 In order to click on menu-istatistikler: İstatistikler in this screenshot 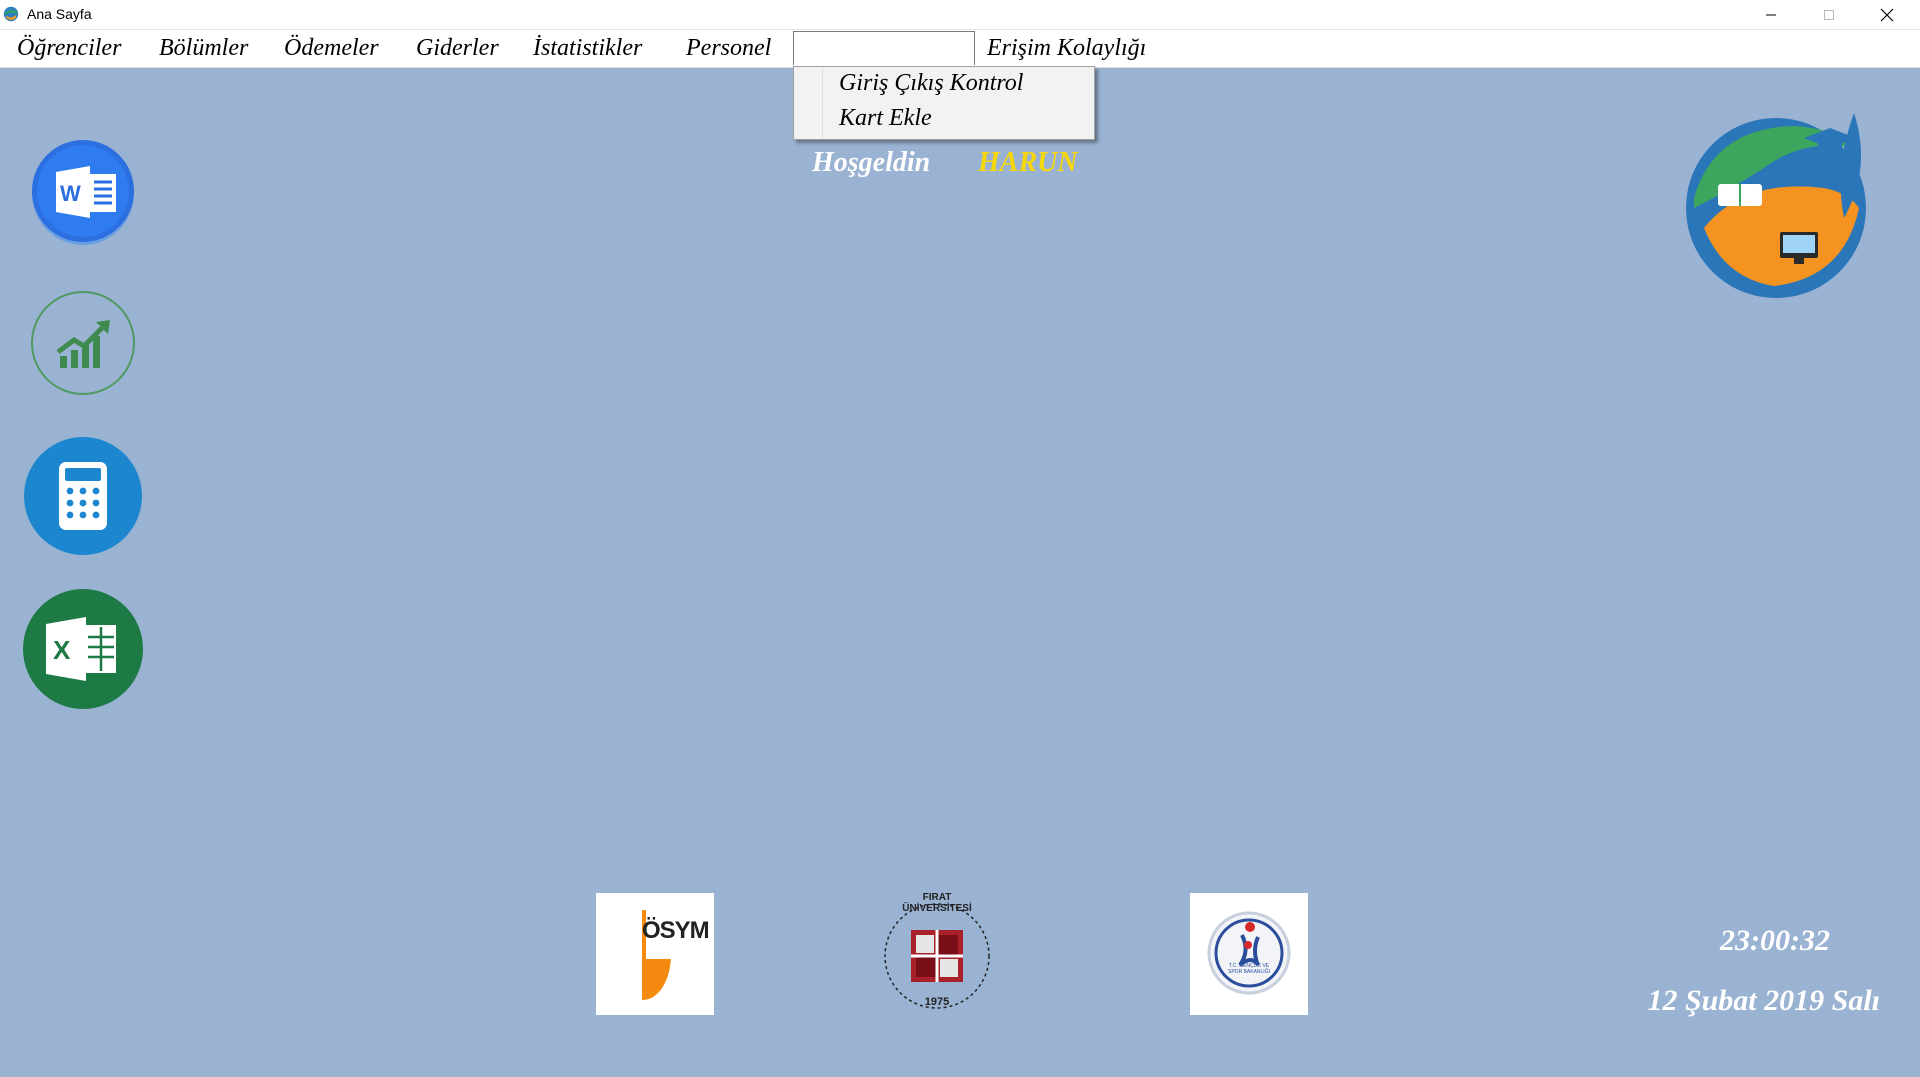, I will do `click(587, 48)`.